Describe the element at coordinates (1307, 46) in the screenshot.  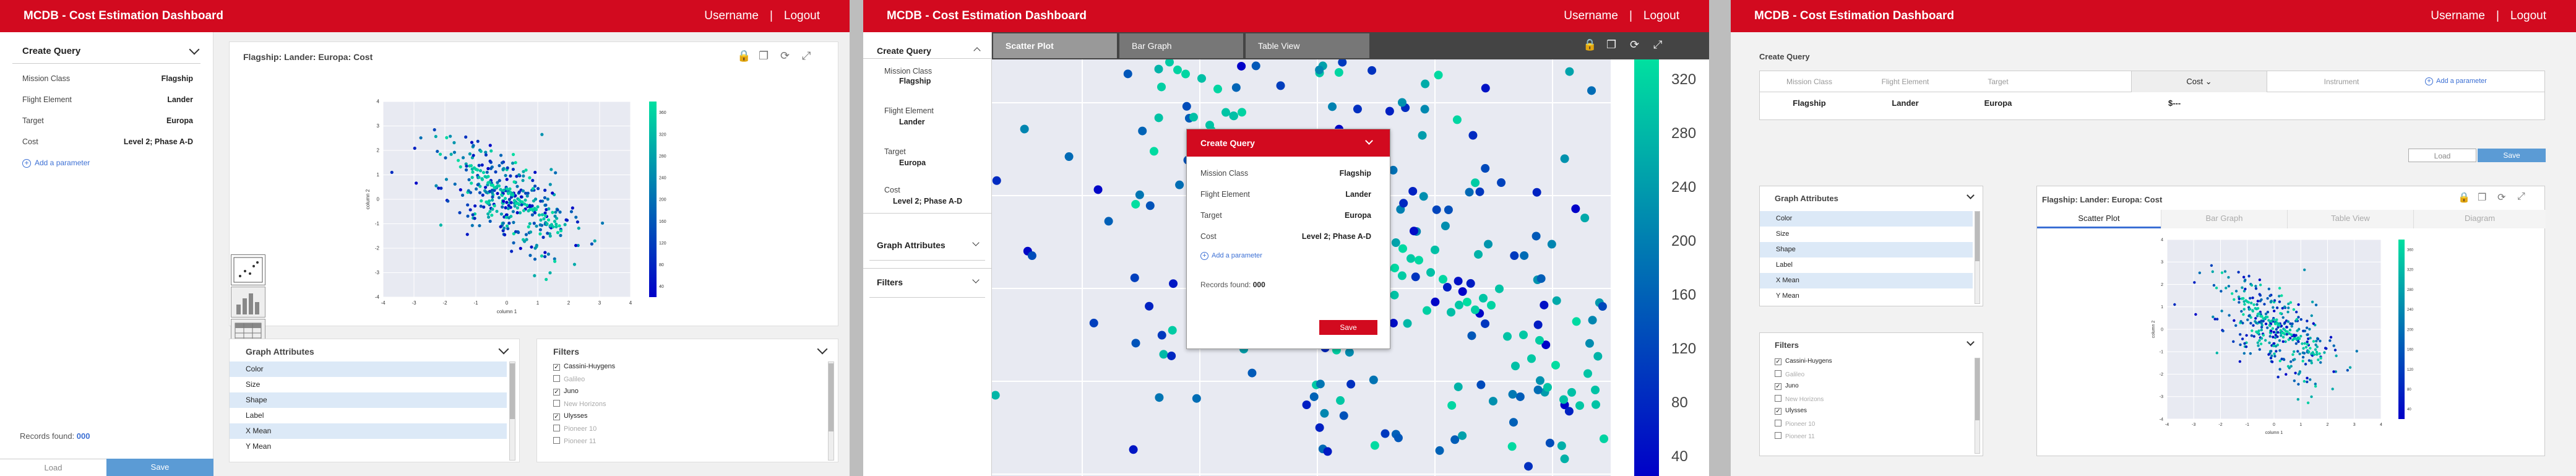
I see `tab-table-view: Table View` at that location.